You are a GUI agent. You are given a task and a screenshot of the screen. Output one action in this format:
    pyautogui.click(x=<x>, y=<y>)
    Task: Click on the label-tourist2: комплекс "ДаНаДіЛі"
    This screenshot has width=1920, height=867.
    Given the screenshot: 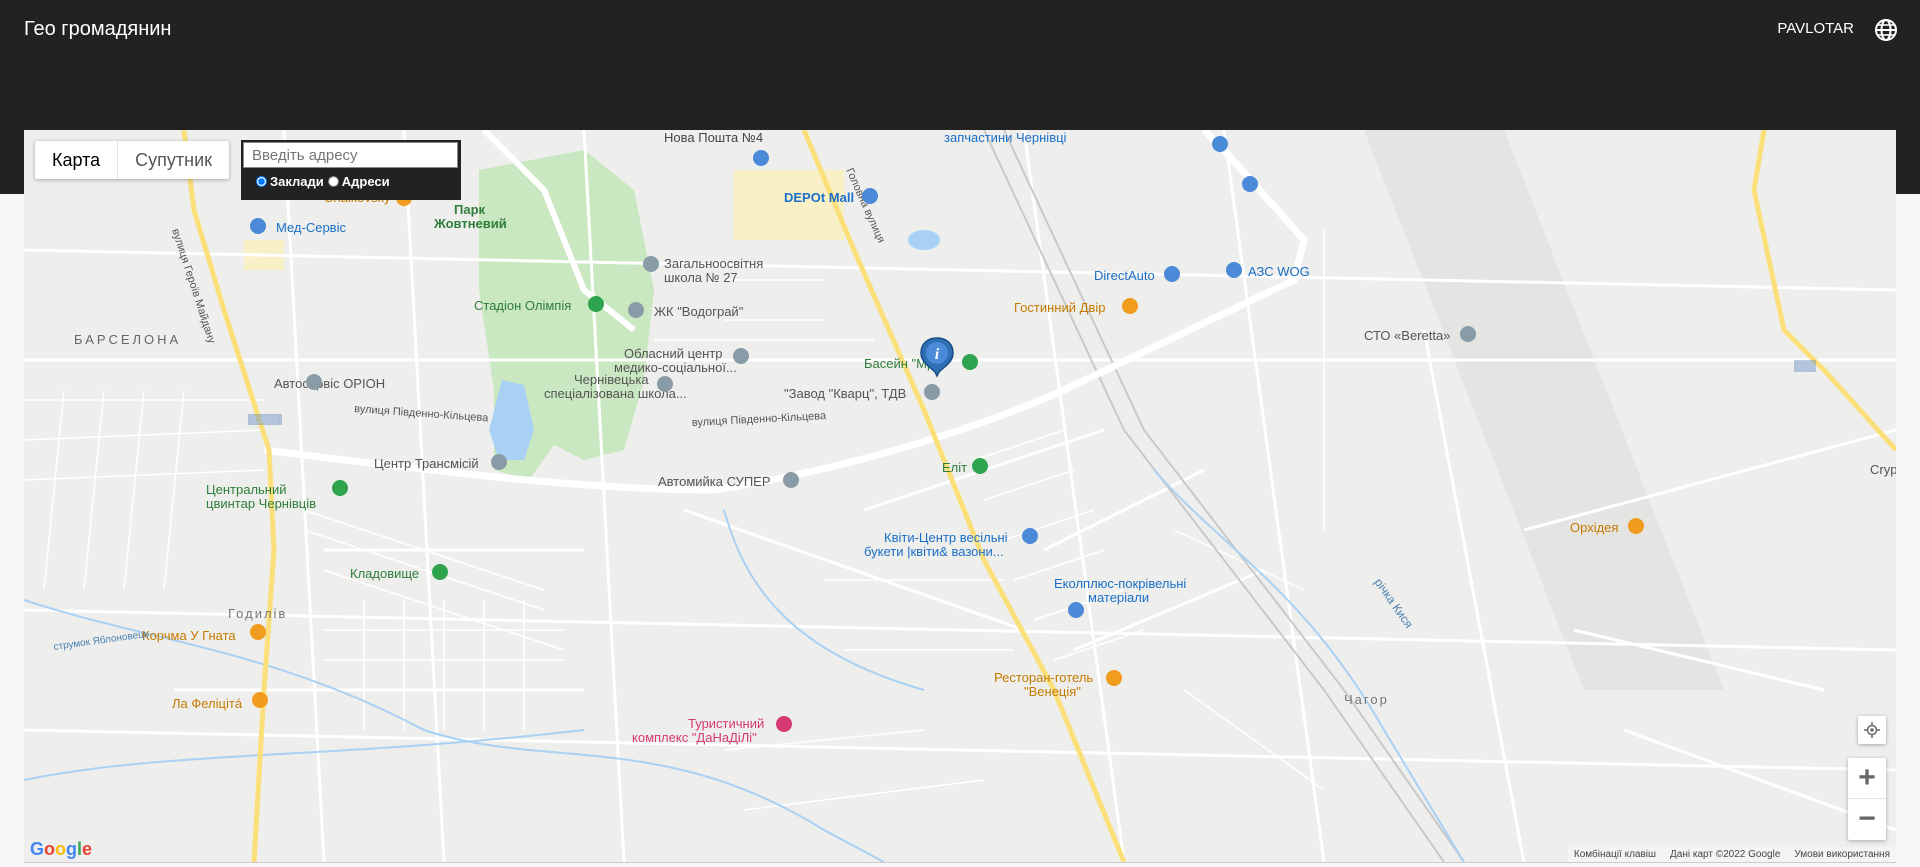 What is the action you would take?
    pyautogui.click(x=694, y=737)
    